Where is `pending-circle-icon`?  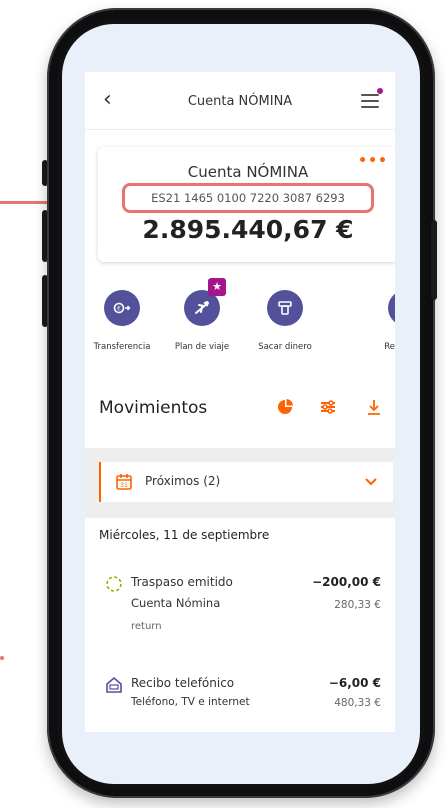
pending-circle-icon is located at coordinates (114, 586).